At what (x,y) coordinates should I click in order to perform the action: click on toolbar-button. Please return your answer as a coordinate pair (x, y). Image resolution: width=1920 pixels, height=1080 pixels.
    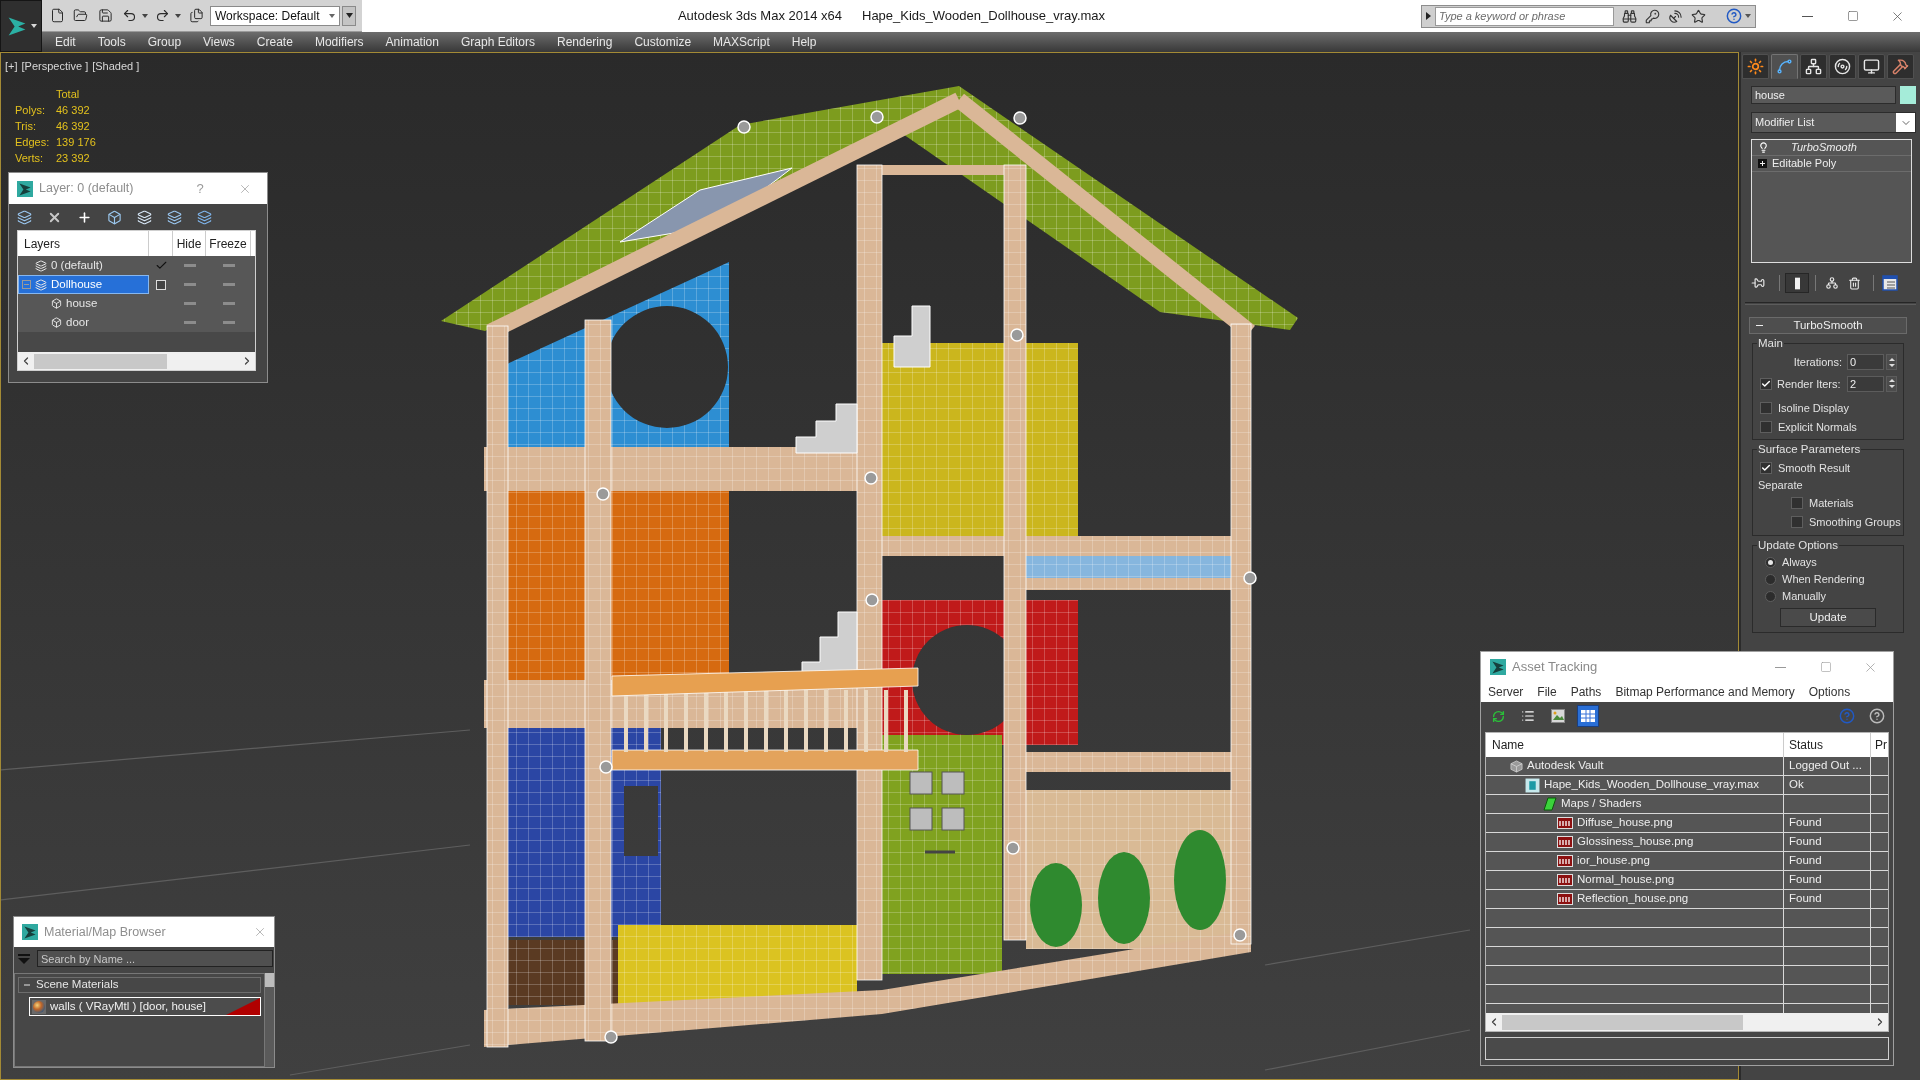
    Looking at the image, I should click on (1588, 716).